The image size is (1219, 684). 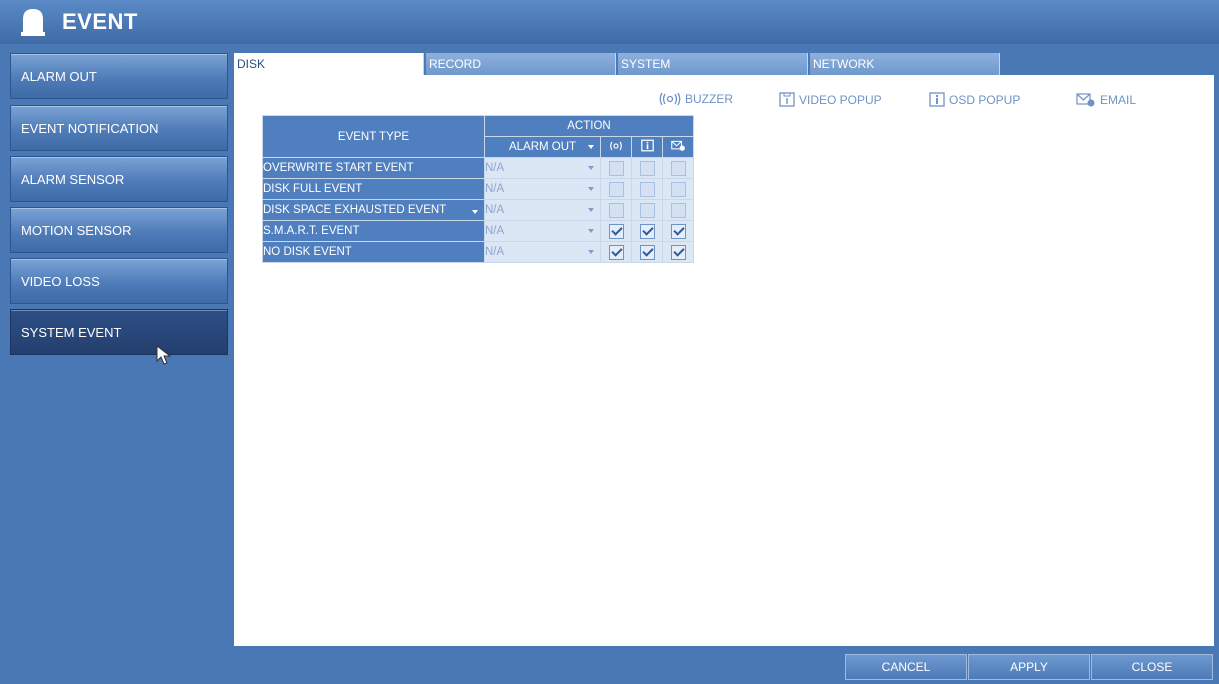 What do you see at coordinates (76, 230) in the screenshot?
I see `sidebar-item-label: MOTION SENSOR` at bounding box center [76, 230].